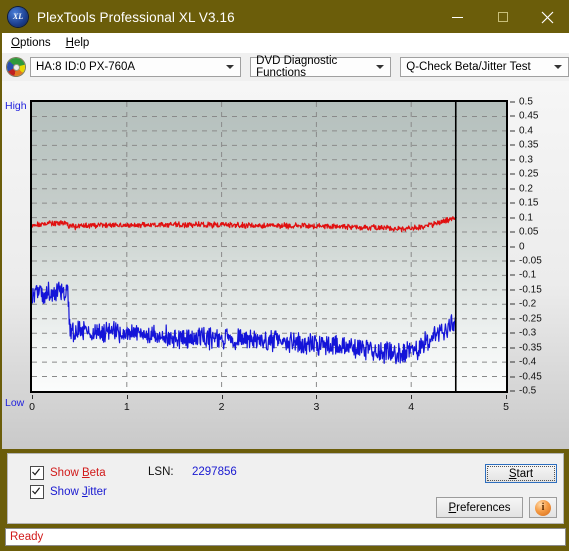  Describe the element at coordinates (529, 232) in the screenshot. I see `y-tick-label: 0.05` at that location.